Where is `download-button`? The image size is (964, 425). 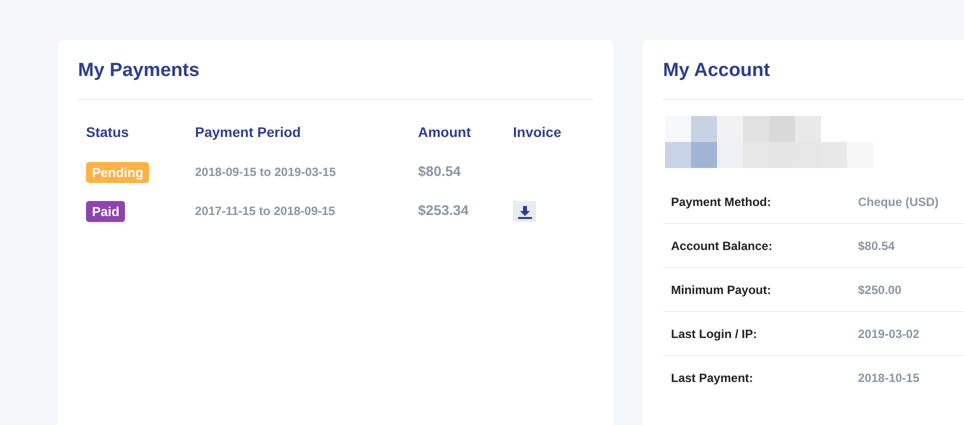 download-button is located at coordinates (524, 211).